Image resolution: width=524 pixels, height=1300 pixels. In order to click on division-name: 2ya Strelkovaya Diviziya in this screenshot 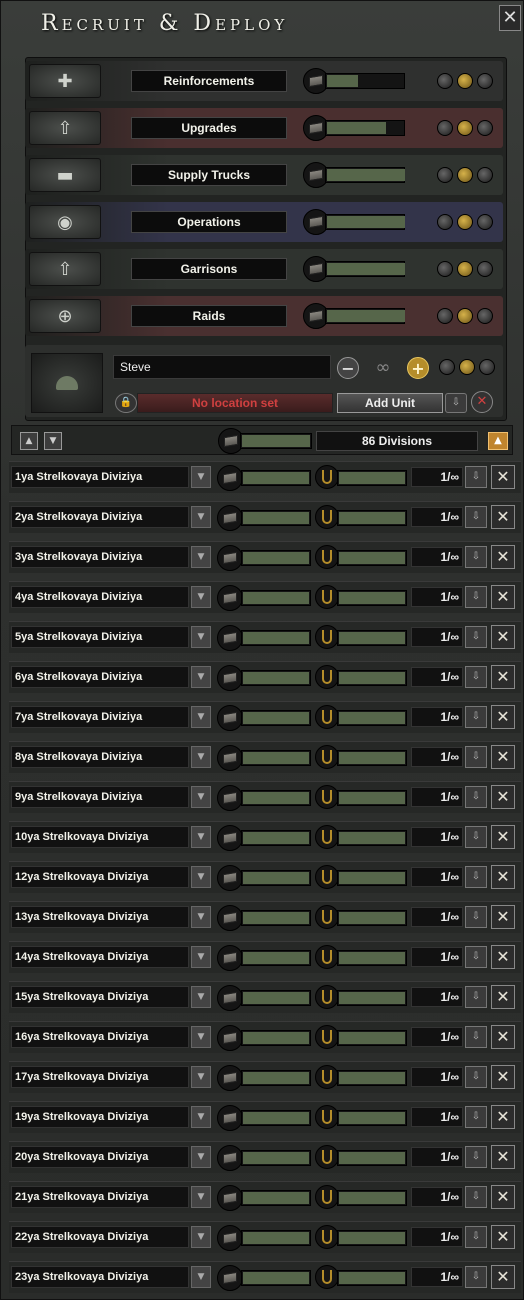, I will do `click(100, 517)`.